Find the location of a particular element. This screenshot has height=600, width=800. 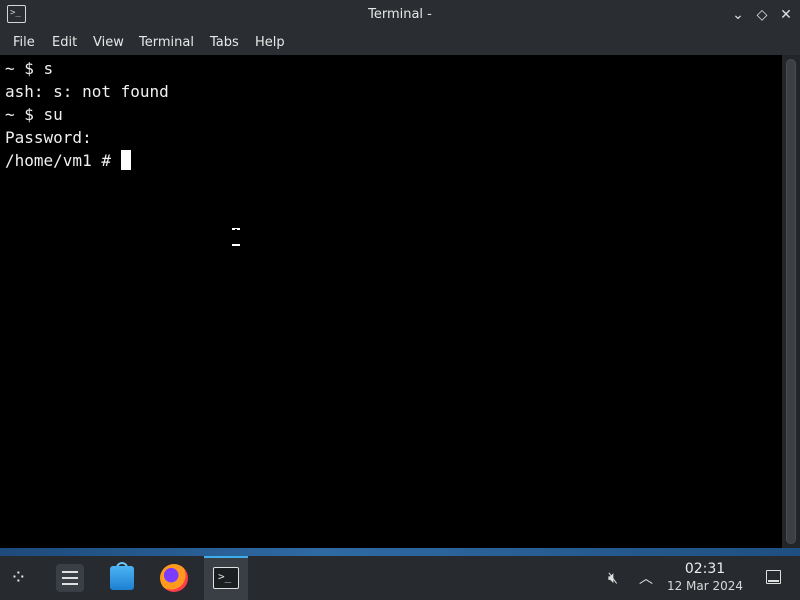

menu-help: Help is located at coordinates (270, 42).